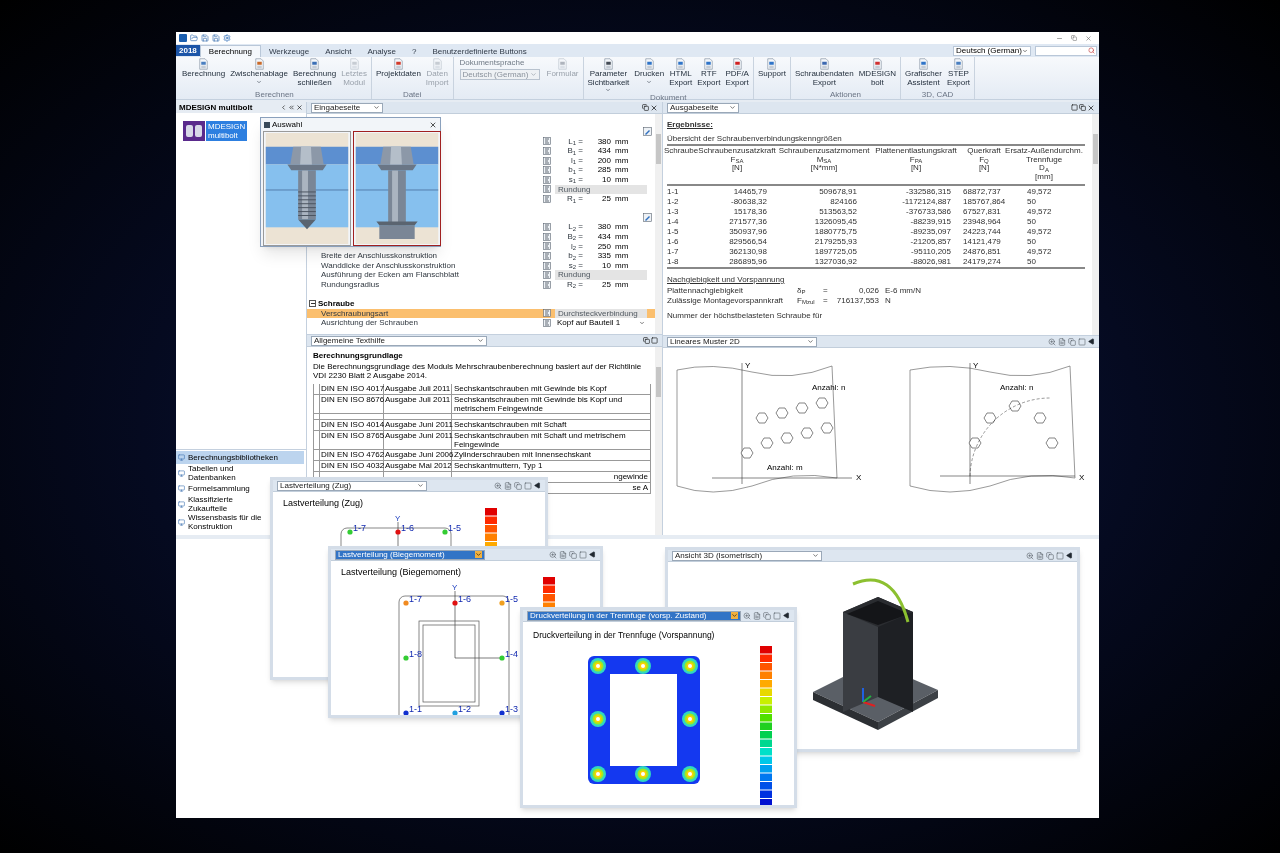  Describe the element at coordinates (222, 473) in the screenshot. I see `sidebar-item: Tabellen und Datenbanken` at that location.